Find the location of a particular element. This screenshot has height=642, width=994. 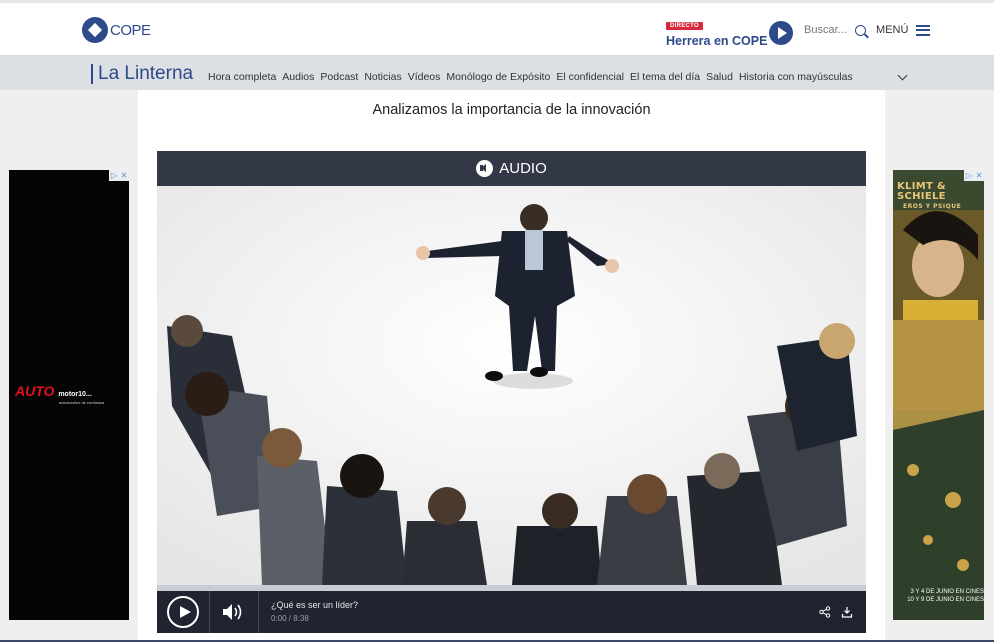

player-header: AUDIO is located at coordinates (511, 168).